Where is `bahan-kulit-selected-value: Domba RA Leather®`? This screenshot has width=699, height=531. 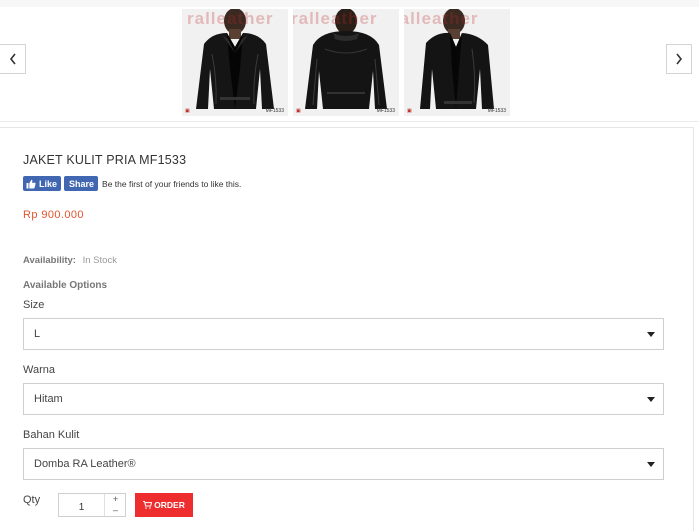
bahan-kulit-selected-value: Domba RA Leather® is located at coordinates (85, 464).